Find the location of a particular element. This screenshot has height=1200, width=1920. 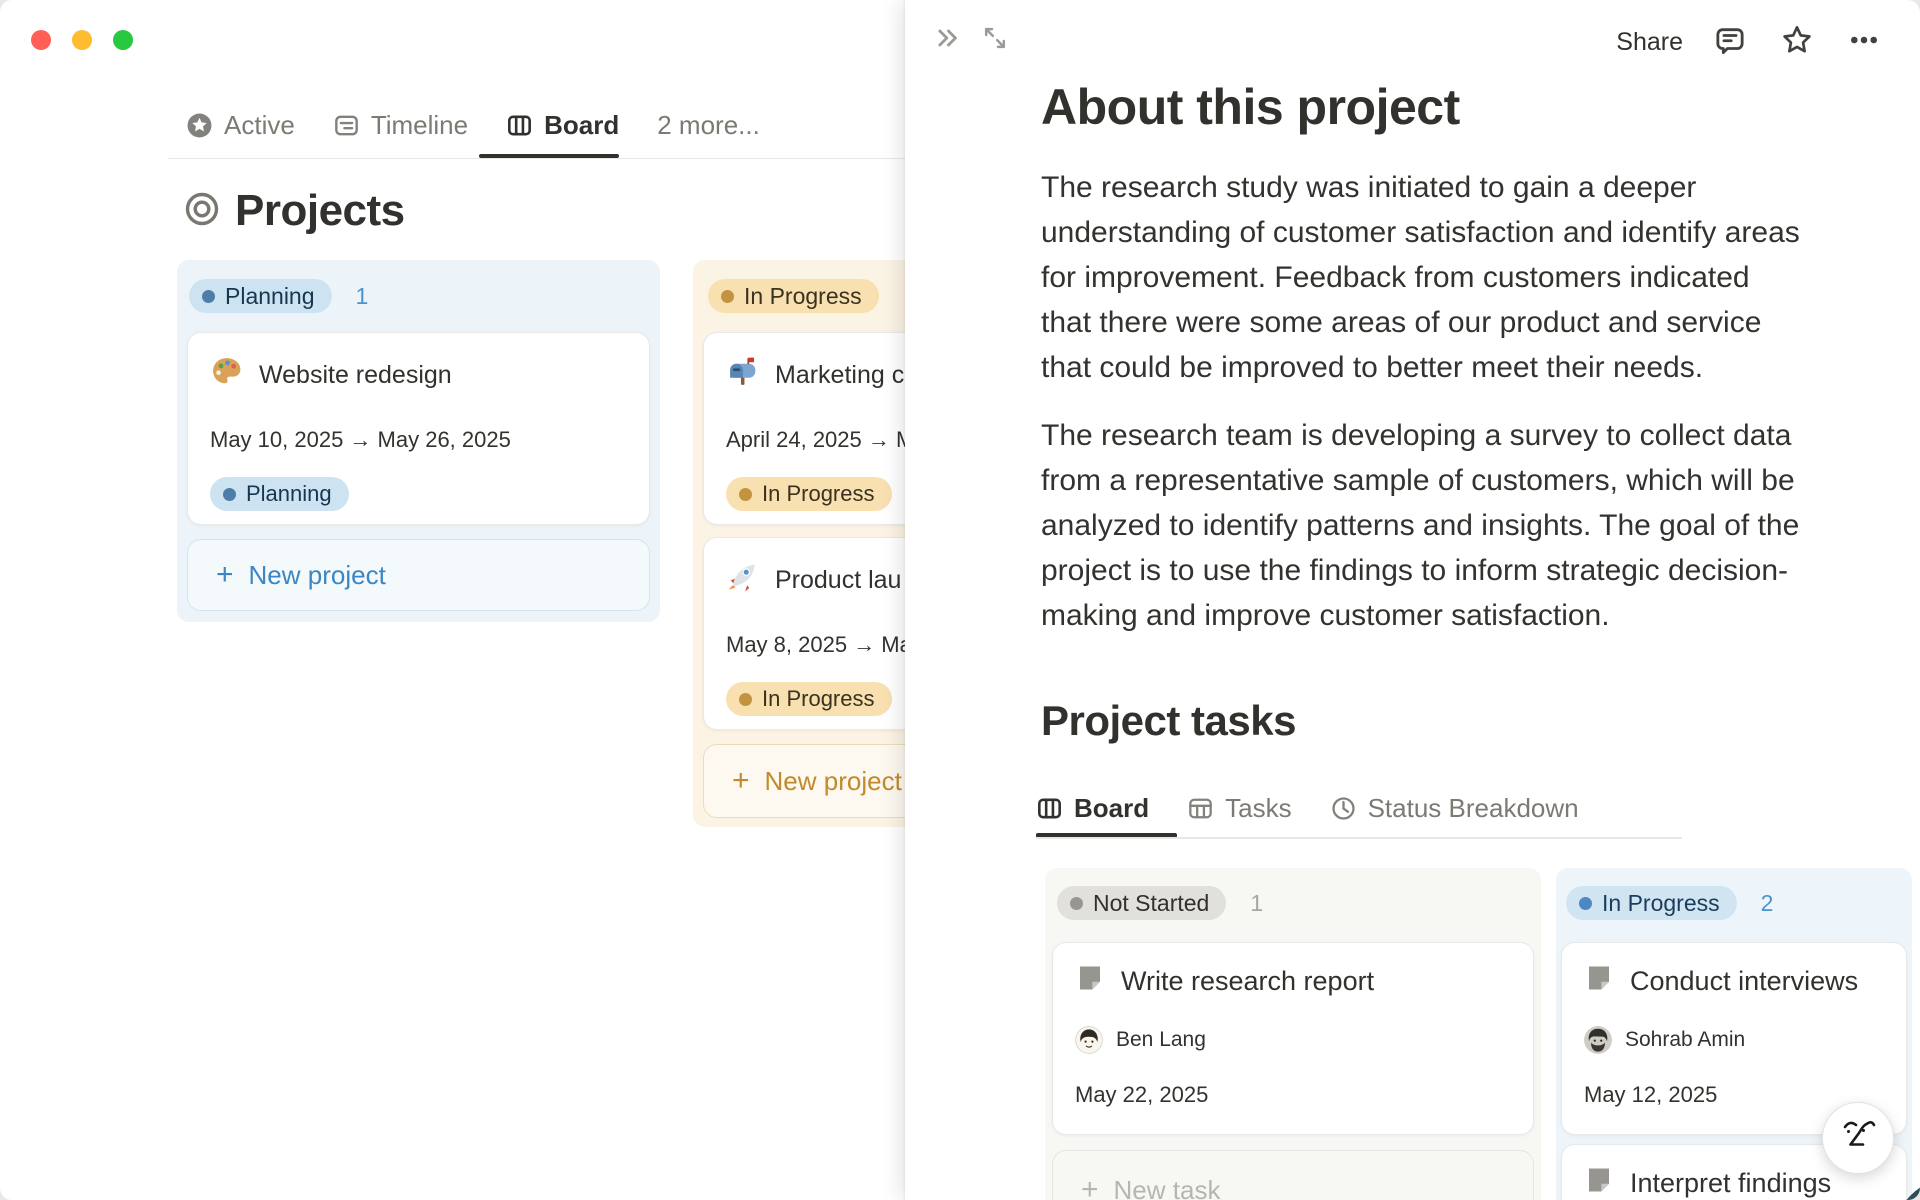

notion-ai-button is located at coordinates (1858, 1138).